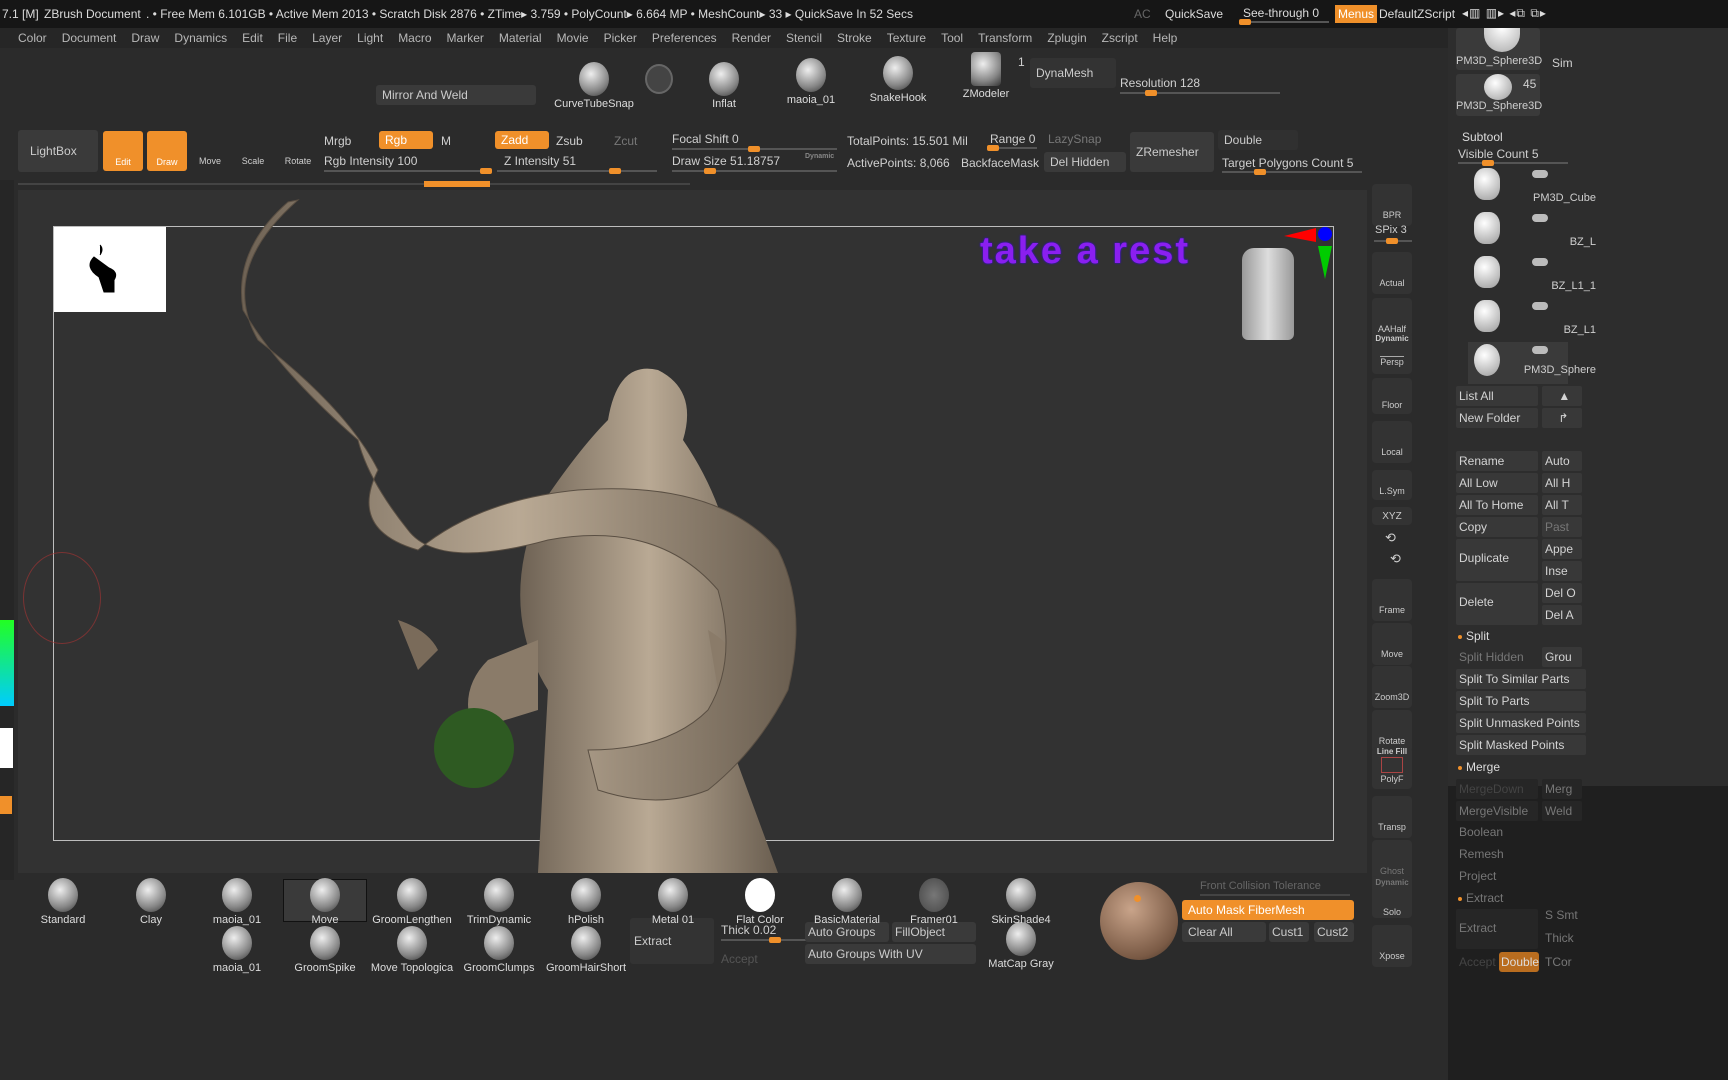  Describe the element at coordinates (1562, 593) in the screenshot. I see `del-other-button: Del O` at that location.